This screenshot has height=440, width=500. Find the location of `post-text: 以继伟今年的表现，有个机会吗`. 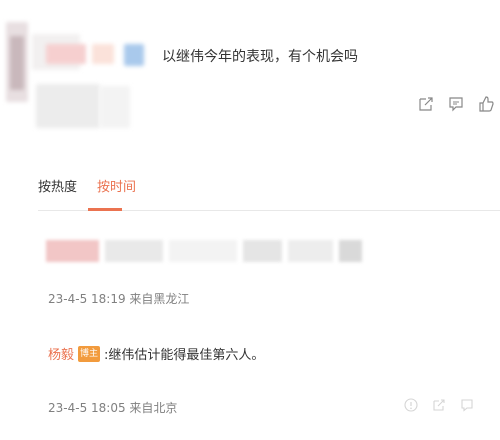

post-text: 以继伟今年的表现，有个机会吗 is located at coordinates (260, 57).